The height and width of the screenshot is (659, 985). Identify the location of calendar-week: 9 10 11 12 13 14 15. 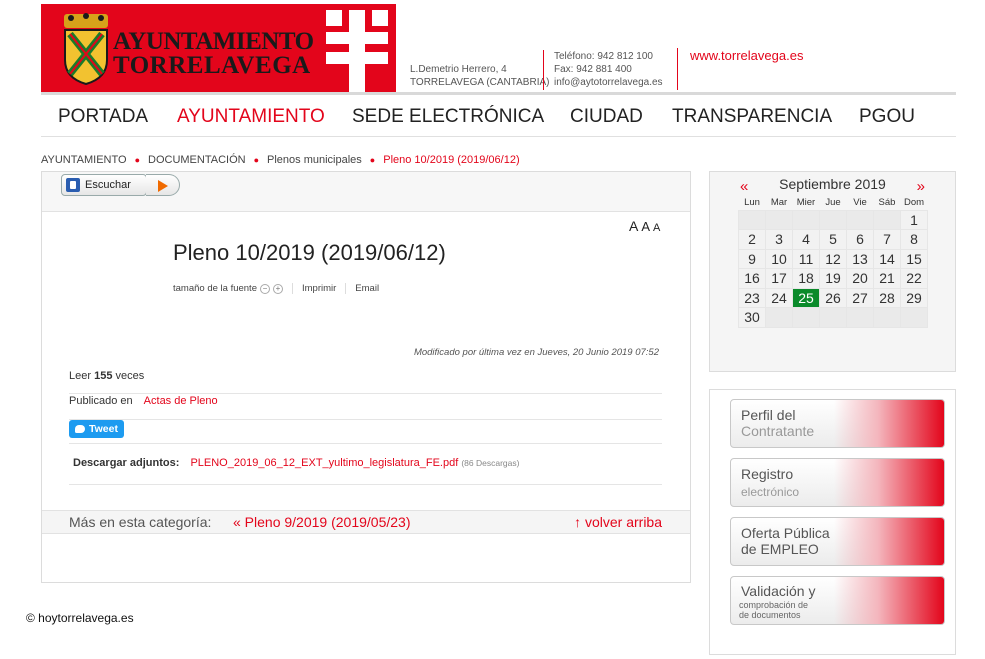
(833, 258).